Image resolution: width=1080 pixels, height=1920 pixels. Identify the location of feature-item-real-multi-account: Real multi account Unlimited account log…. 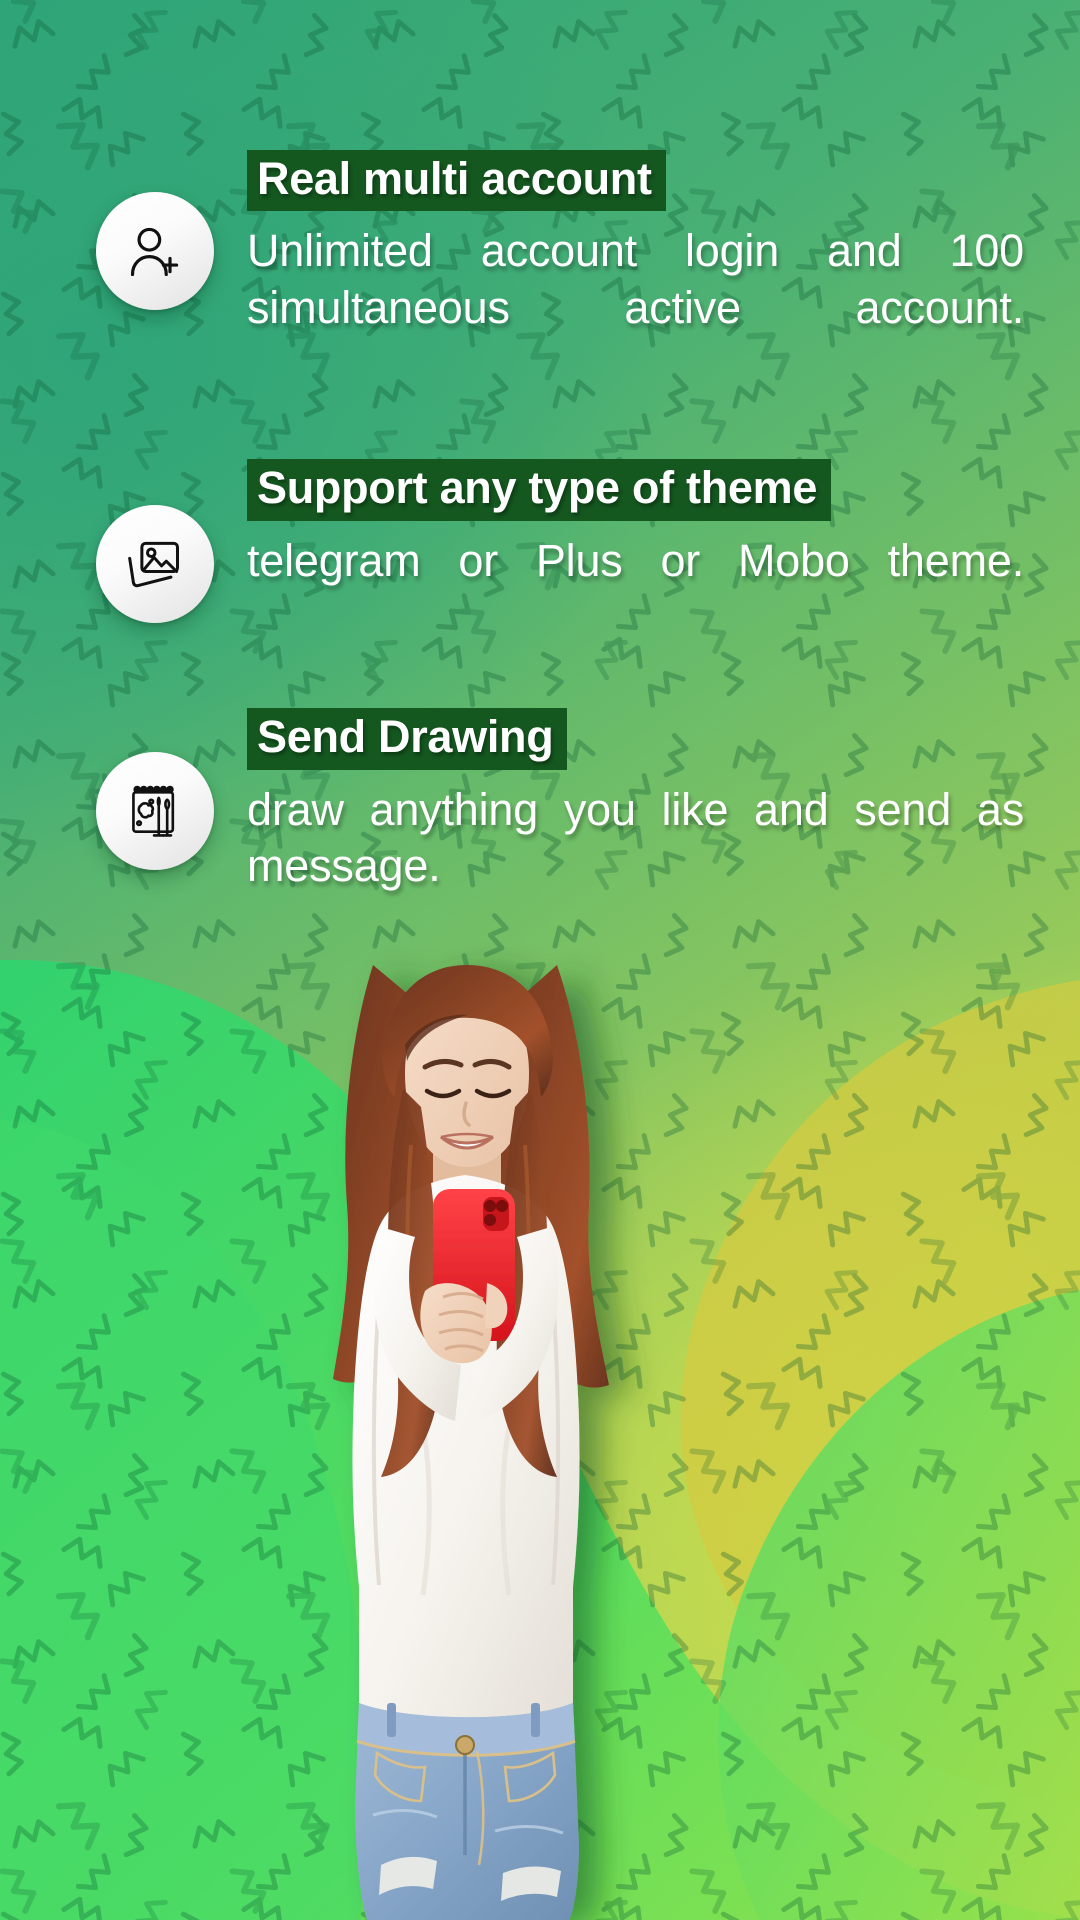
(560, 270).